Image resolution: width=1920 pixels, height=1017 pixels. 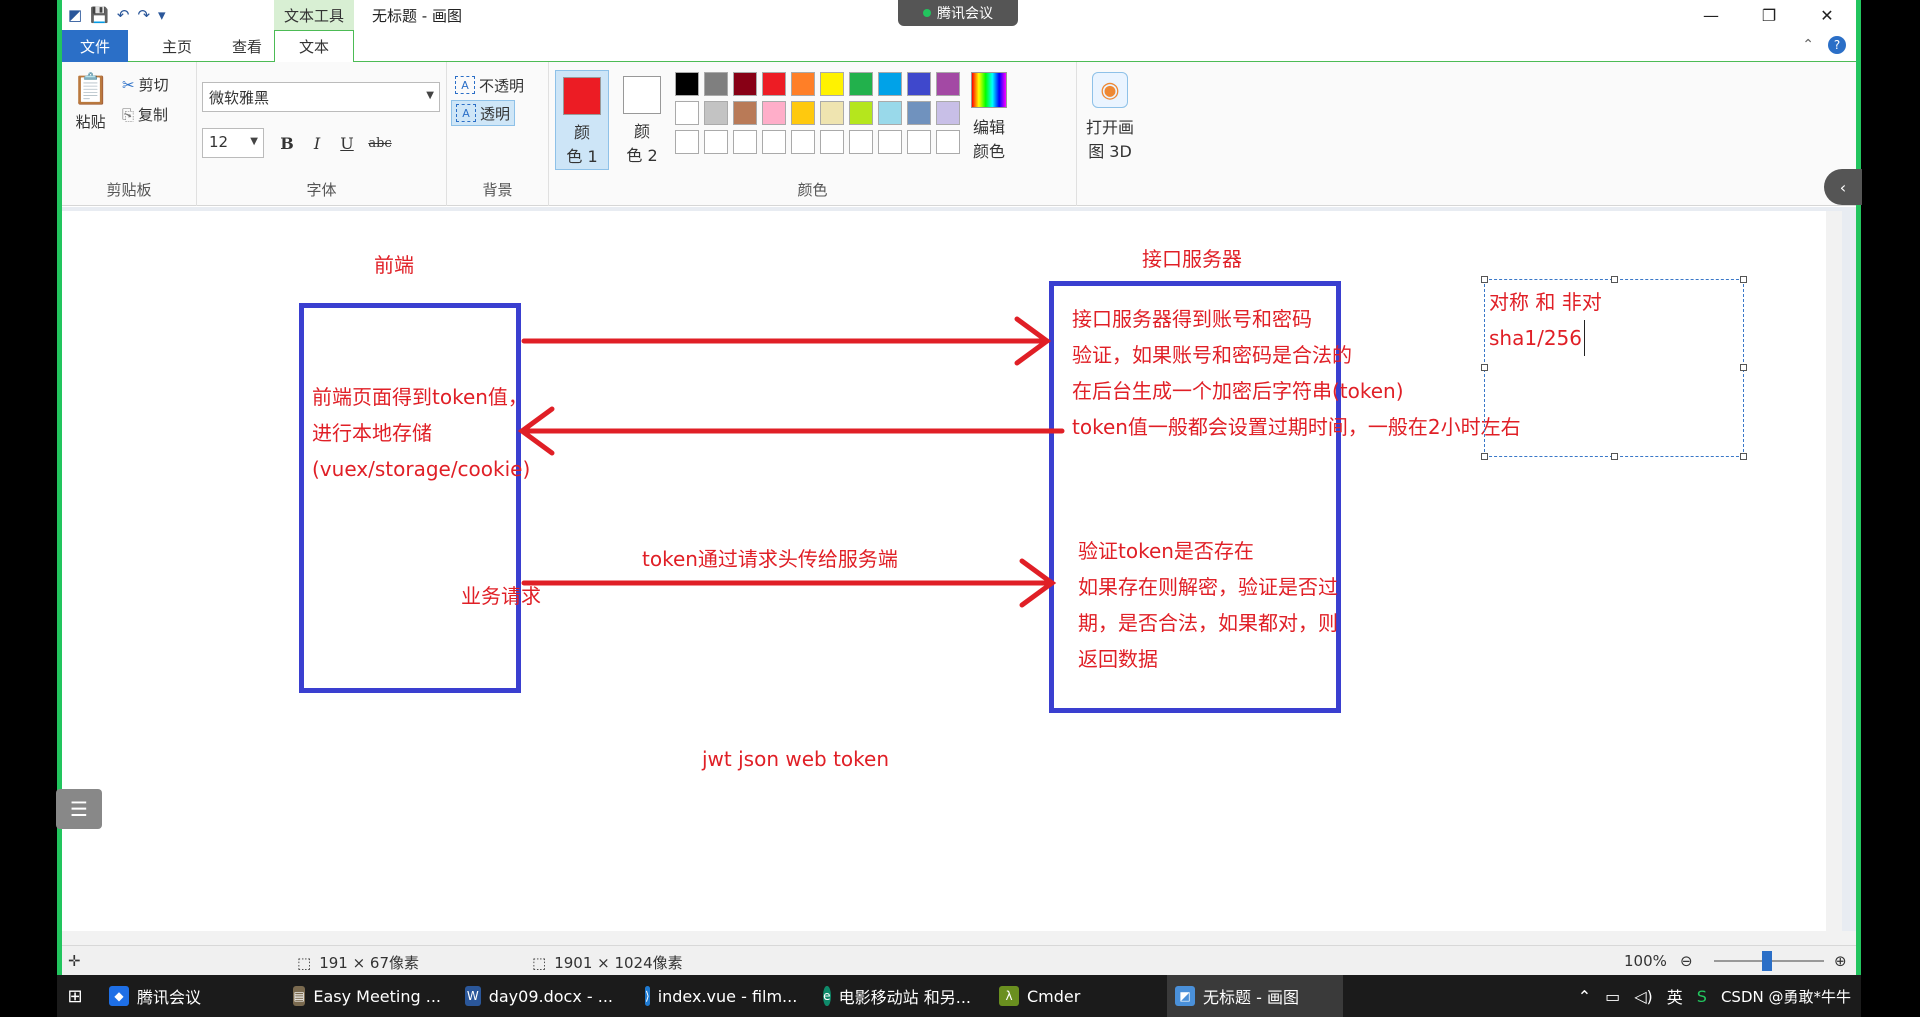 What do you see at coordinates (1537, 338) in the screenshot?
I see `selection-text-2: sha1/256` at bounding box center [1537, 338].